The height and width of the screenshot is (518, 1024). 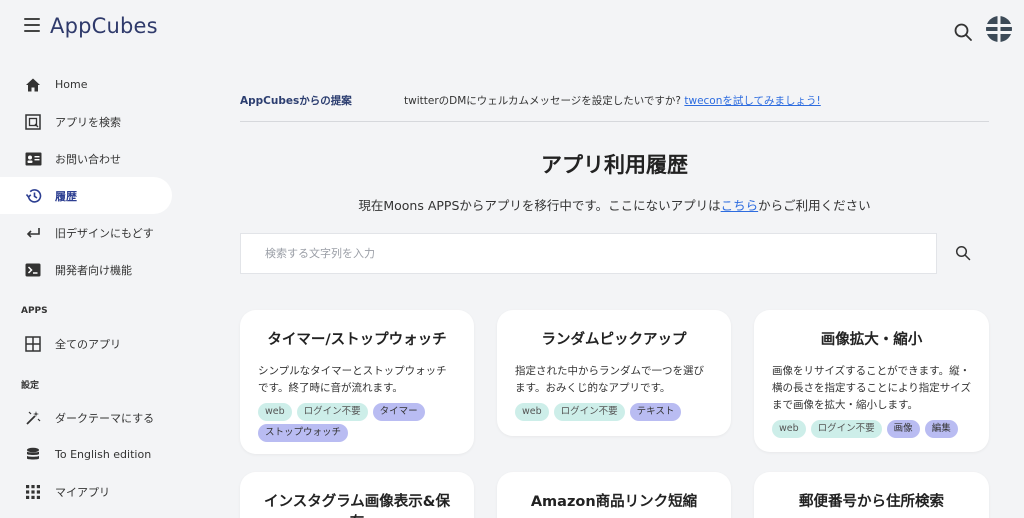 What do you see at coordinates (33, 196) in the screenshot?
I see `history-icon` at bounding box center [33, 196].